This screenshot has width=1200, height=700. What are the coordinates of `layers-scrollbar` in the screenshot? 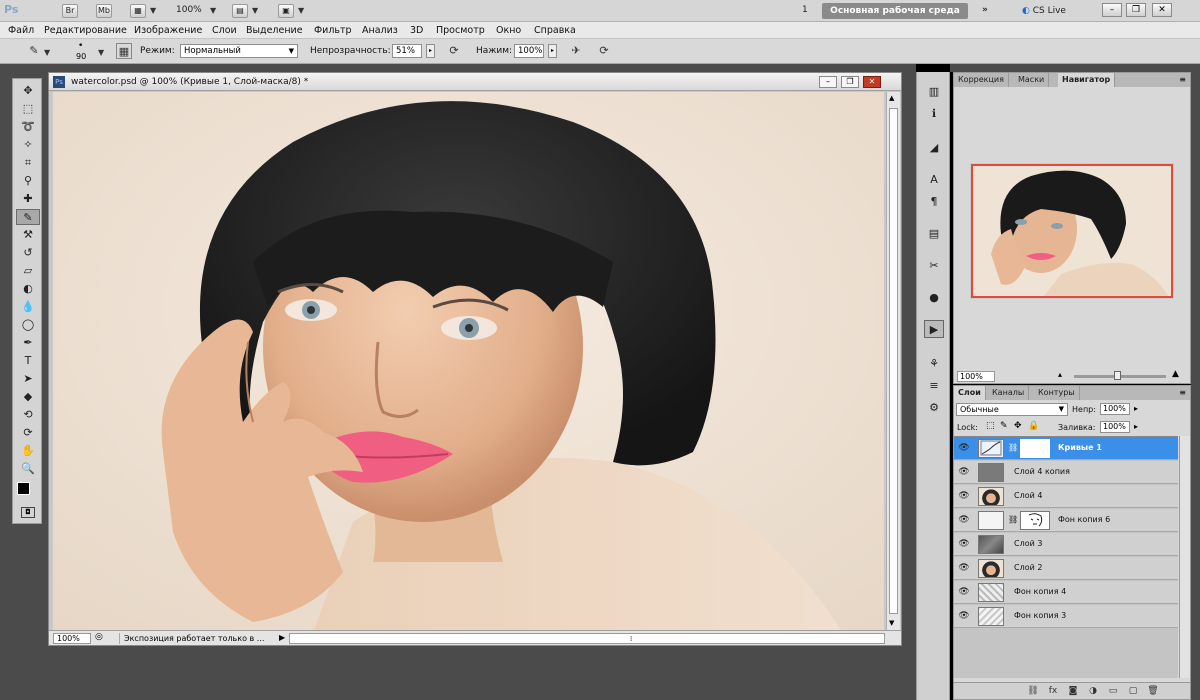 It's located at (1184, 557).